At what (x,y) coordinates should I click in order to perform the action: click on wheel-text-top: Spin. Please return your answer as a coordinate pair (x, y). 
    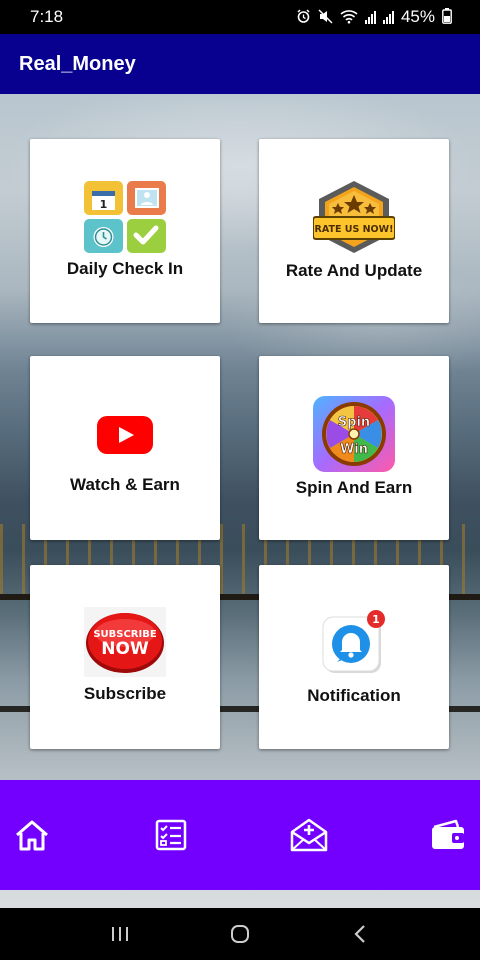
    Looking at the image, I should click on (354, 422).